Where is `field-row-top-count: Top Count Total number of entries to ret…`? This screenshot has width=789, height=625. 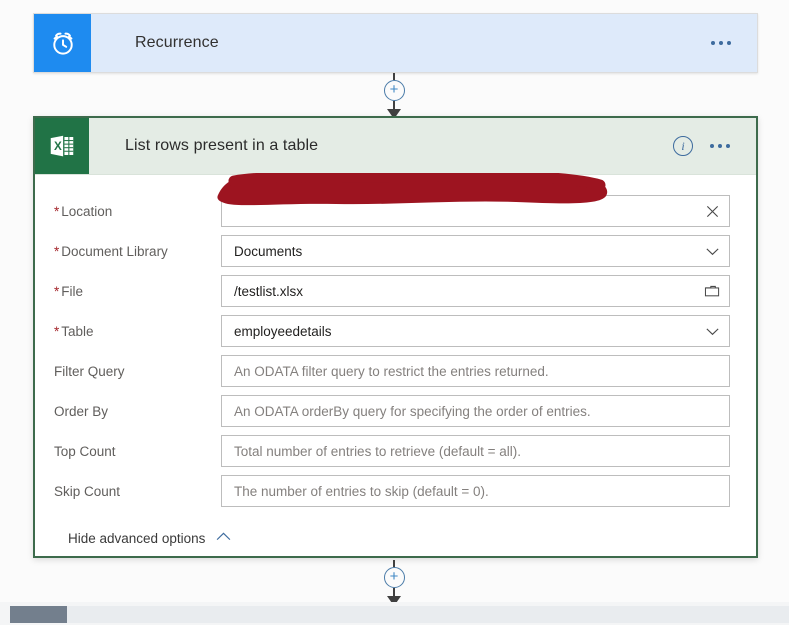
field-row-top-count: Top Count Total number of entries to ret… is located at coordinates (392, 451).